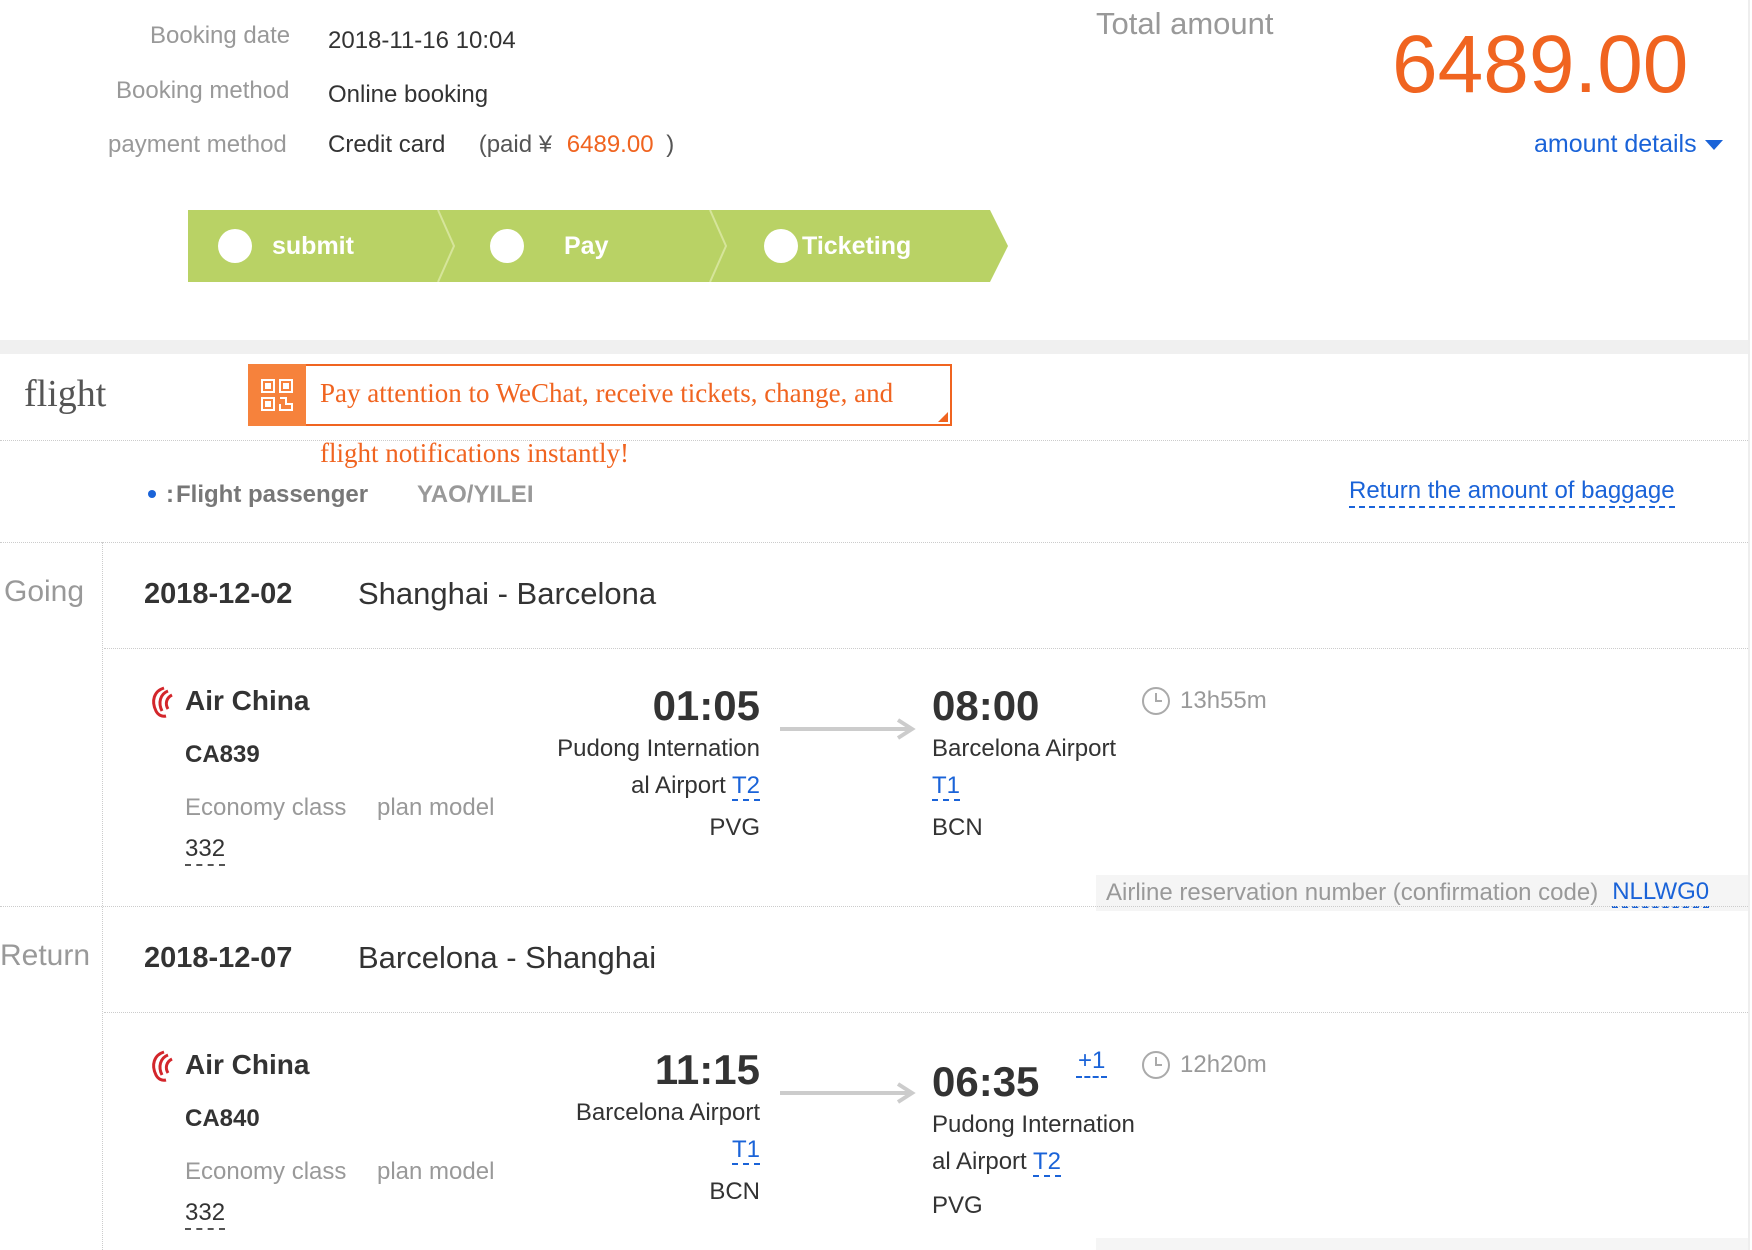  I want to click on booking-date-value: 2018-11-16 10:04, so click(422, 40).